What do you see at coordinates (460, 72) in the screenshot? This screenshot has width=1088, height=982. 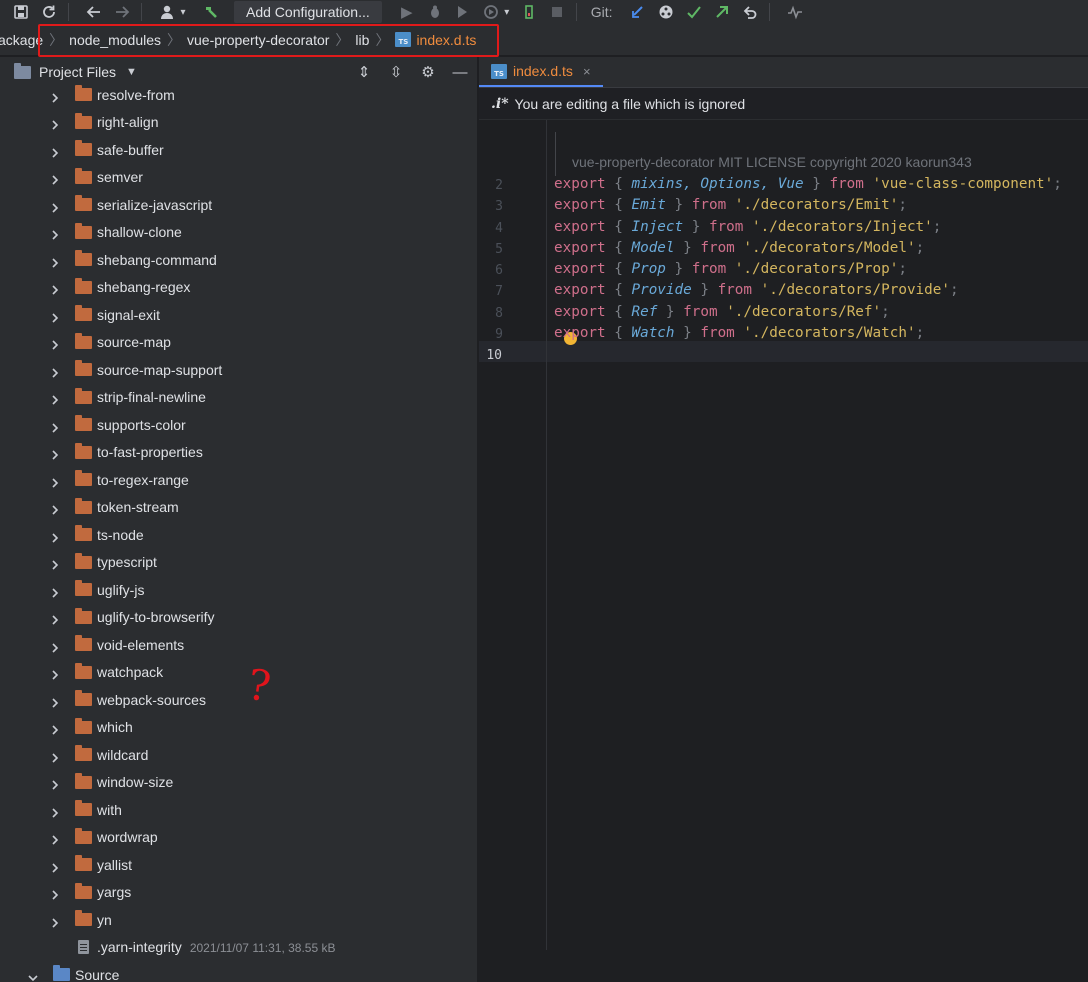 I see `minimize-icon: —` at bounding box center [460, 72].